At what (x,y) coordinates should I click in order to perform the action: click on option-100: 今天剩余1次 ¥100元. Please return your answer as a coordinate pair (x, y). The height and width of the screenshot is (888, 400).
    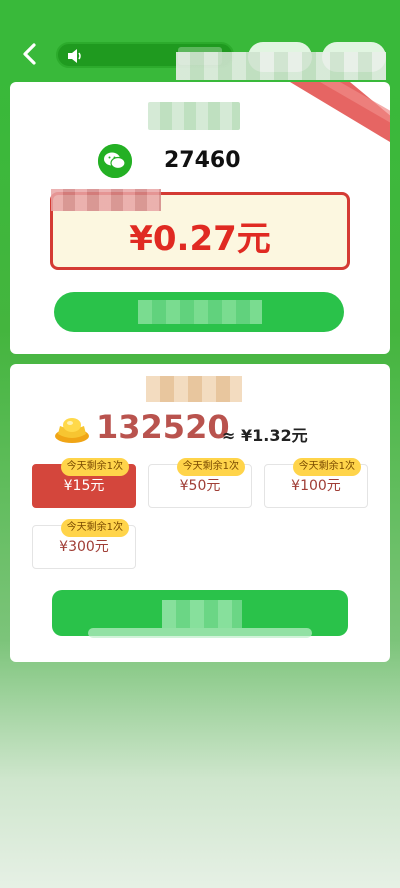
    Looking at the image, I should click on (316, 483).